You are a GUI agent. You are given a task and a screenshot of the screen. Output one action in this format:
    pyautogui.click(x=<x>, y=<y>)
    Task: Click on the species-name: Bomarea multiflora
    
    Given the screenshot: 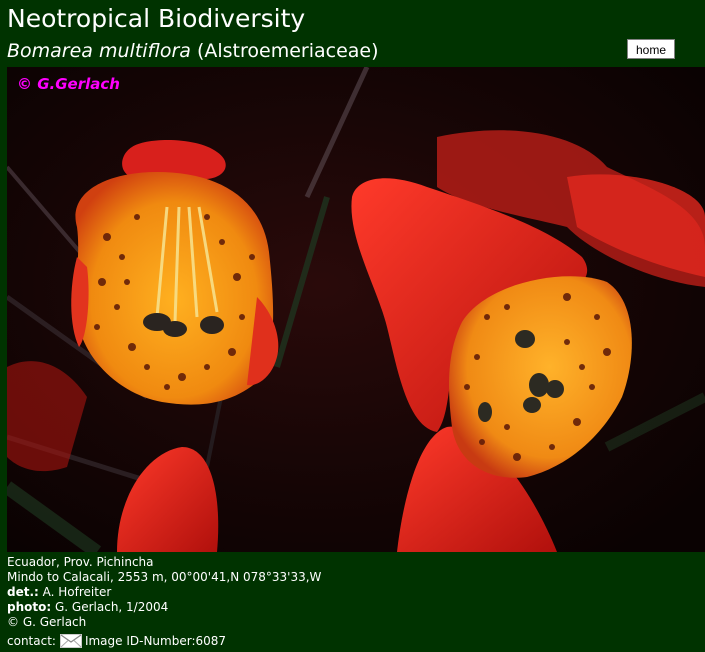 What is the action you would take?
    pyautogui.click(x=99, y=51)
    